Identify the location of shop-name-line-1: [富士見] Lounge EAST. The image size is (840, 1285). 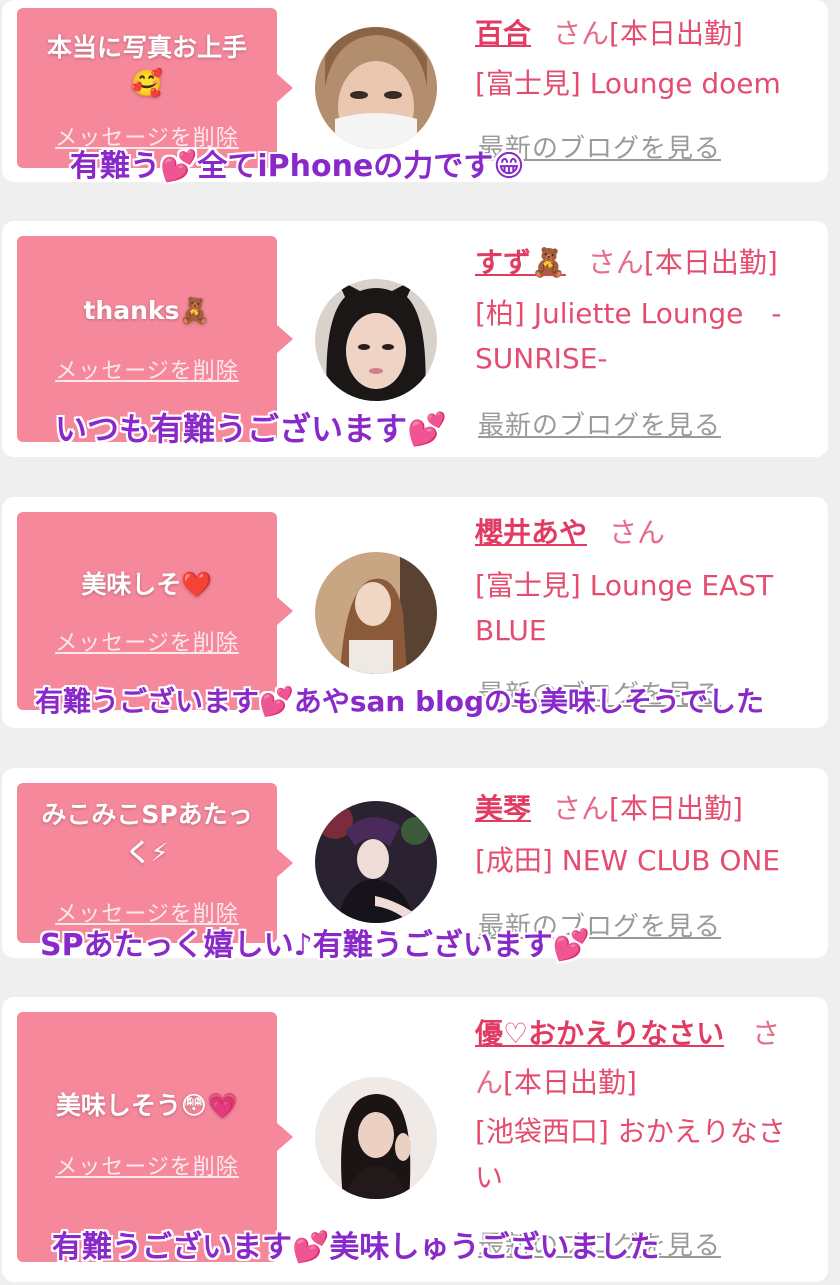
(624, 585).